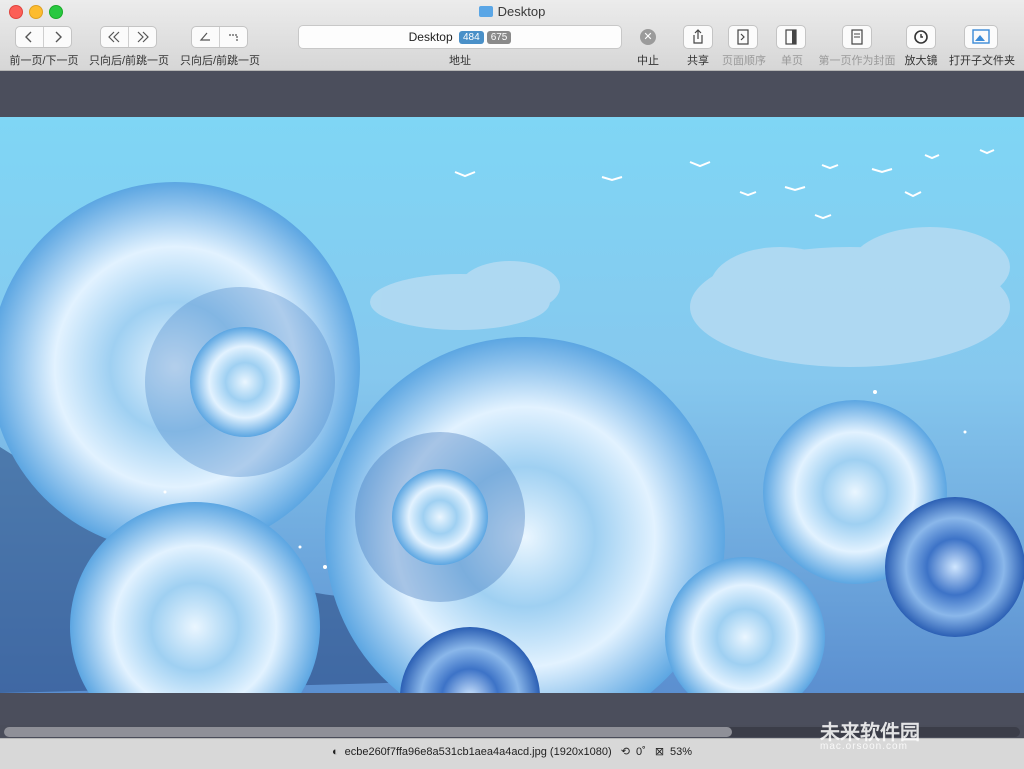 The image size is (1024, 769). What do you see at coordinates (335, 752) in the screenshot?
I see `info-icon: ◐` at bounding box center [335, 752].